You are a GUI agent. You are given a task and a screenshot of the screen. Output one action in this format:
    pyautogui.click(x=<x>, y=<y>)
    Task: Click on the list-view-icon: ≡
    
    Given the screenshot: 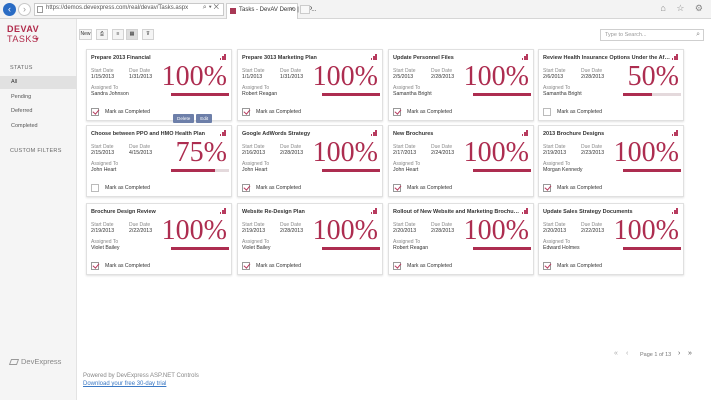 What is the action you would take?
    pyautogui.click(x=118, y=34)
    